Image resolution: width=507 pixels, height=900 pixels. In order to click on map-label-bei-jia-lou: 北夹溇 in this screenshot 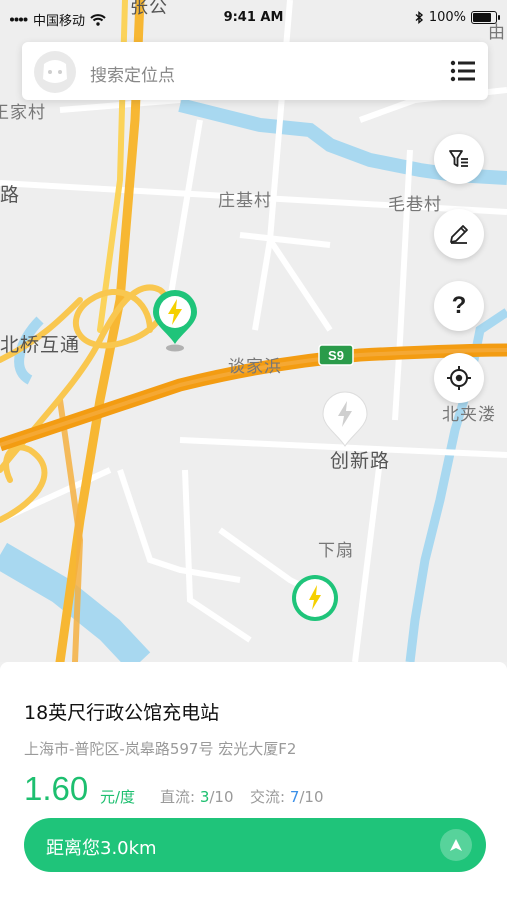, I will do `click(469, 415)`.